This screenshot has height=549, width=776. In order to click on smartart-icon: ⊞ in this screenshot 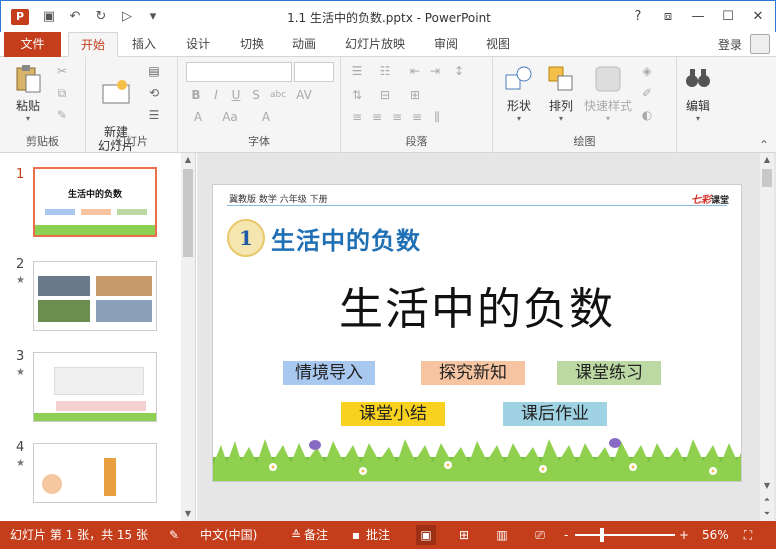, I will do `click(415, 95)`.